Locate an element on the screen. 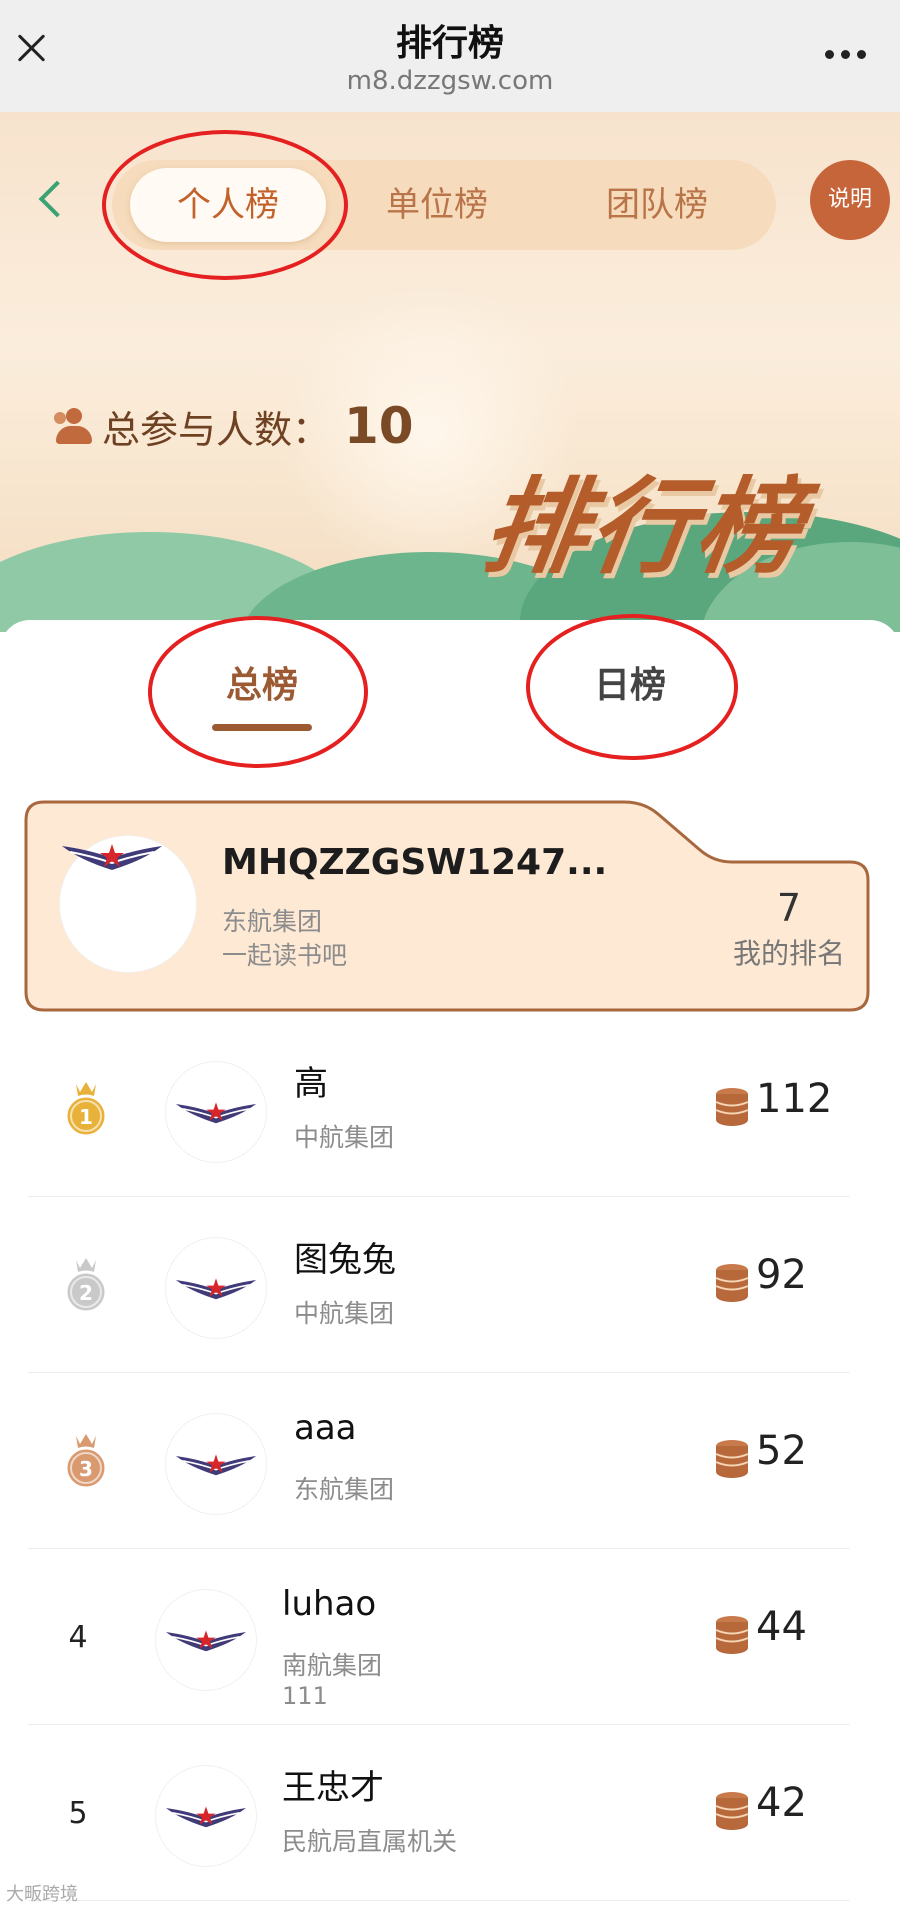 This screenshot has width=900, height=1912. score: 112 is located at coordinates (794, 1099).